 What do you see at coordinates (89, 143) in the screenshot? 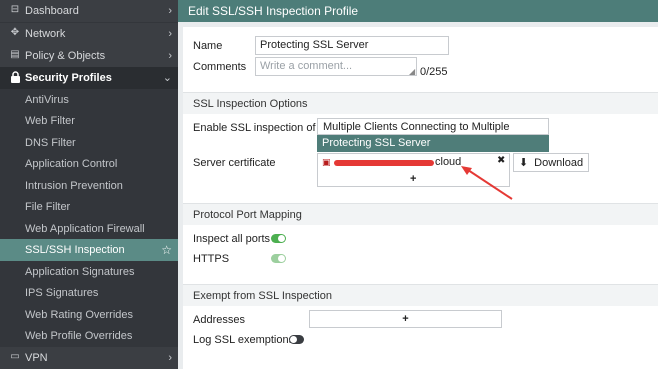
I see `sidebar-item-dns-filter: DNS Filter` at bounding box center [89, 143].